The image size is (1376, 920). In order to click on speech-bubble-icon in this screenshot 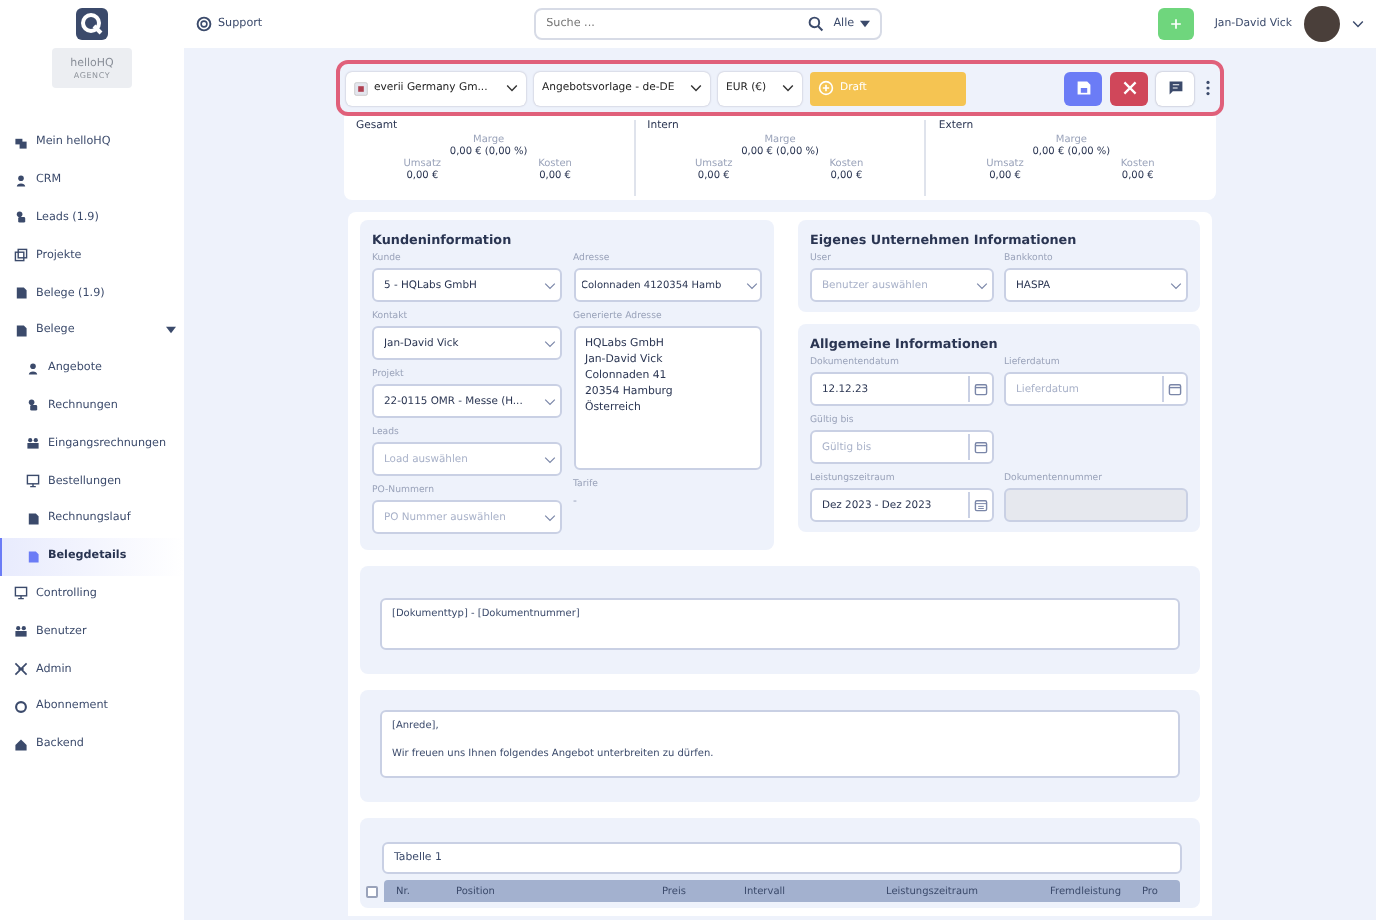, I will do `click(1175, 88)`.